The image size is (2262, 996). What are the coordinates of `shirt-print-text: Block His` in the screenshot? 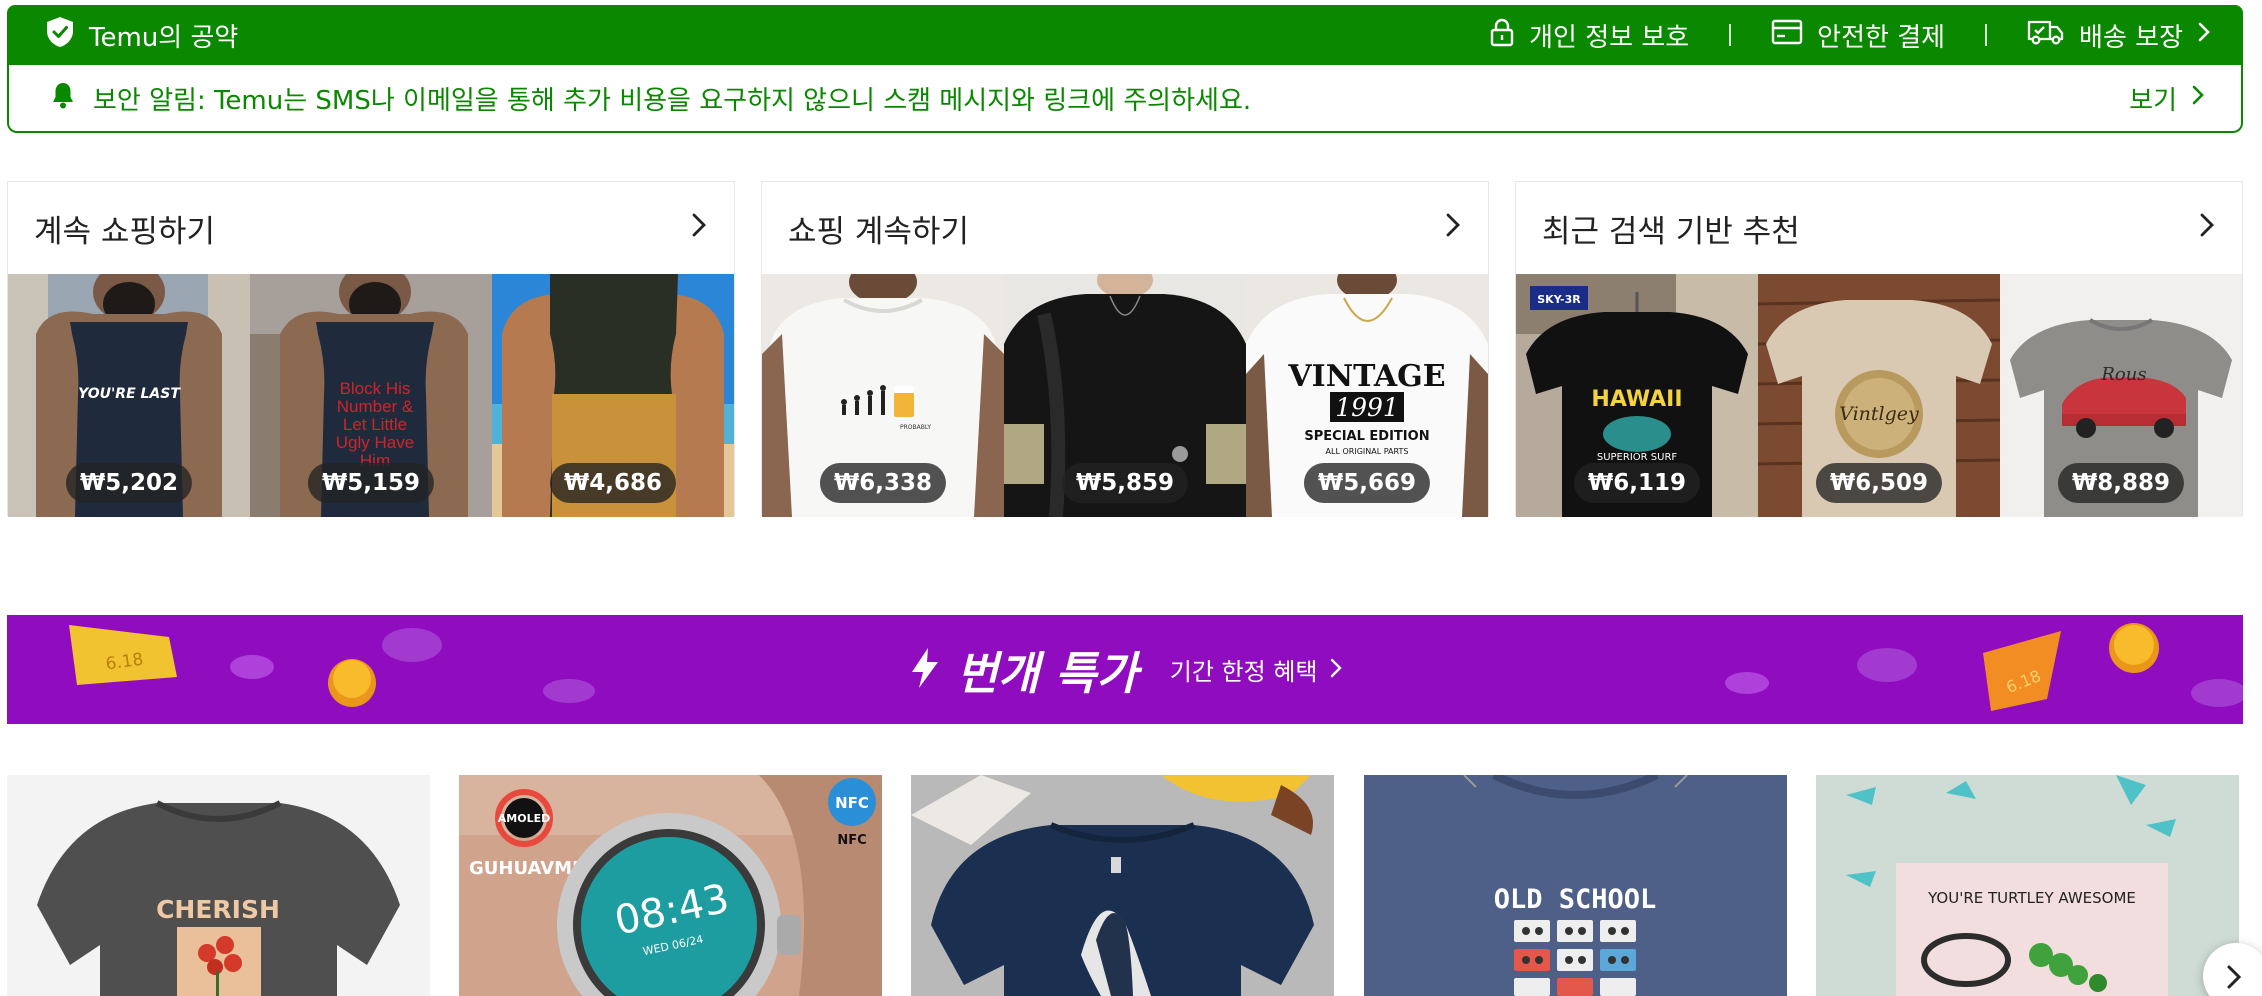 It's located at (375, 388).